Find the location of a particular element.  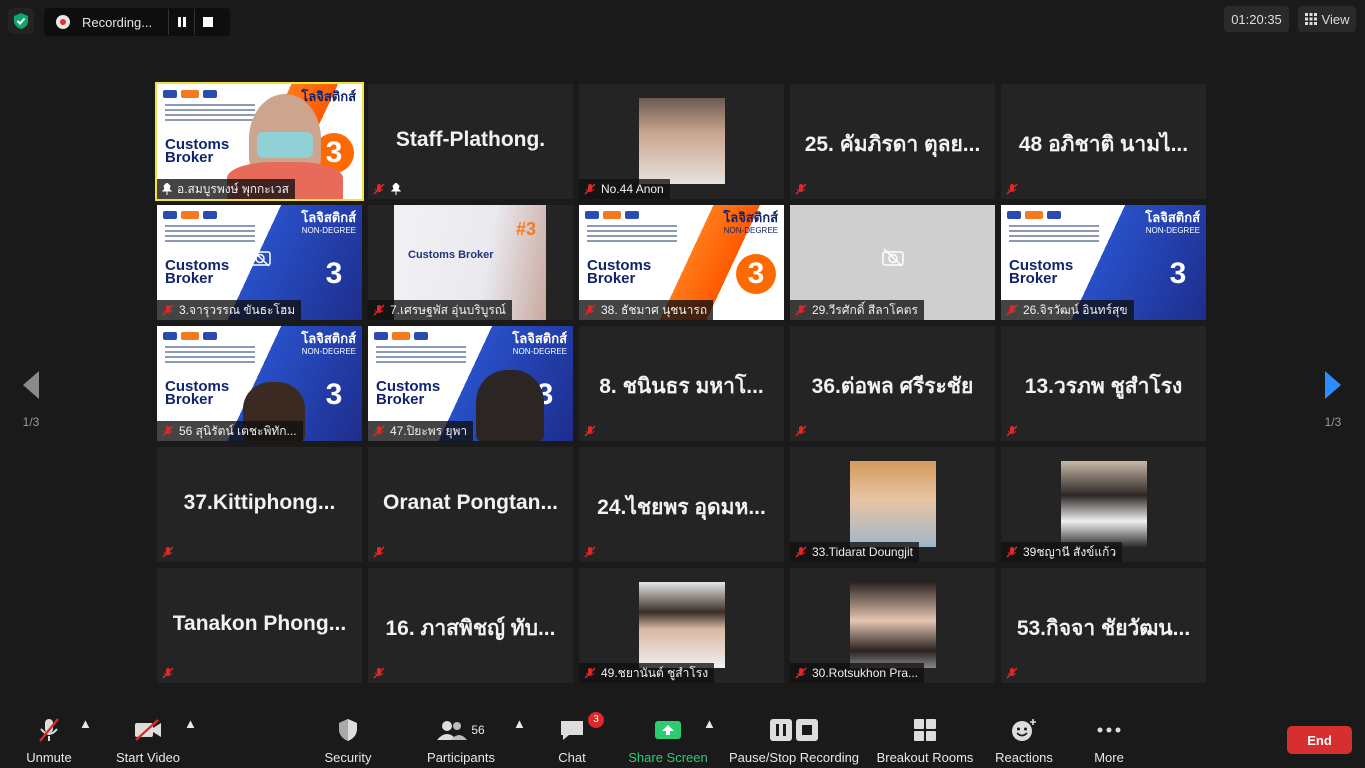

pause-recording-button is located at coordinates (181, 22).